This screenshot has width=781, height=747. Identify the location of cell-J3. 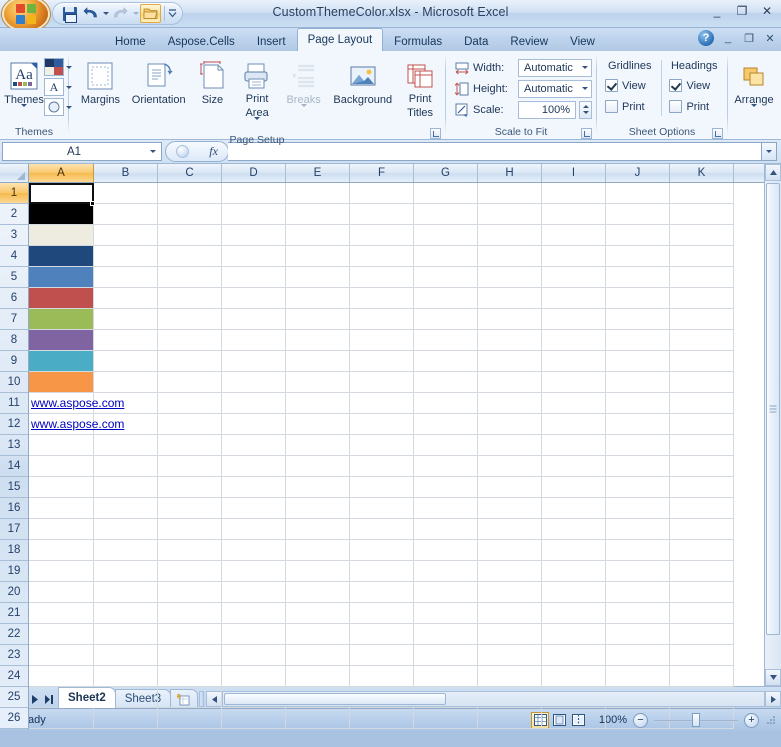
(638, 235).